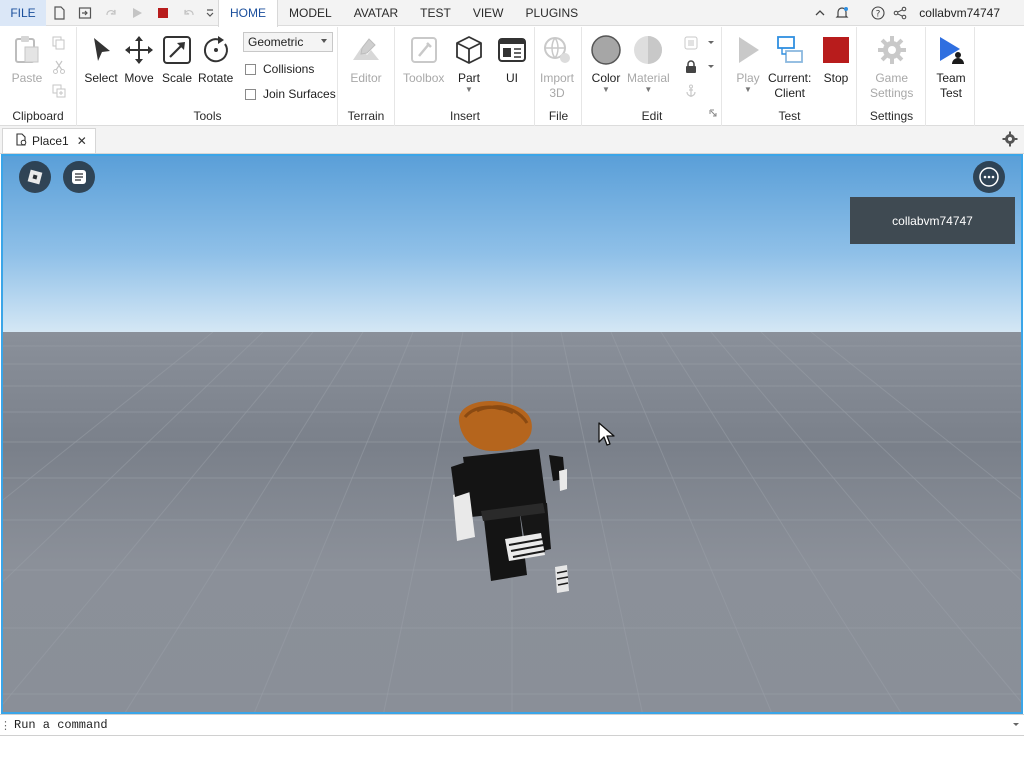 This screenshot has height=768, width=1024. I want to click on rotate-tool-button: Rotate, so click(215, 59).